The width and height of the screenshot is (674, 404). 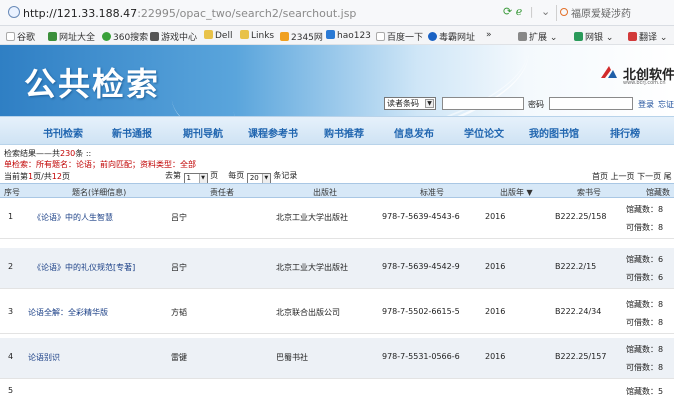 I want to click on row-no: 5, so click(x=11, y=390).